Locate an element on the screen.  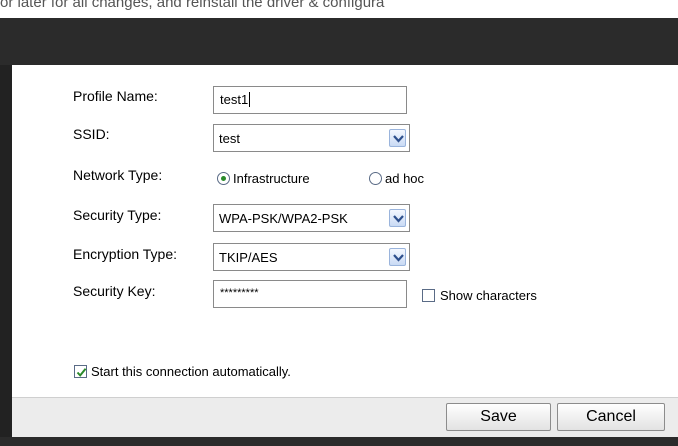
encryption-type-dropdown-button is located at coordinates (397, 257).